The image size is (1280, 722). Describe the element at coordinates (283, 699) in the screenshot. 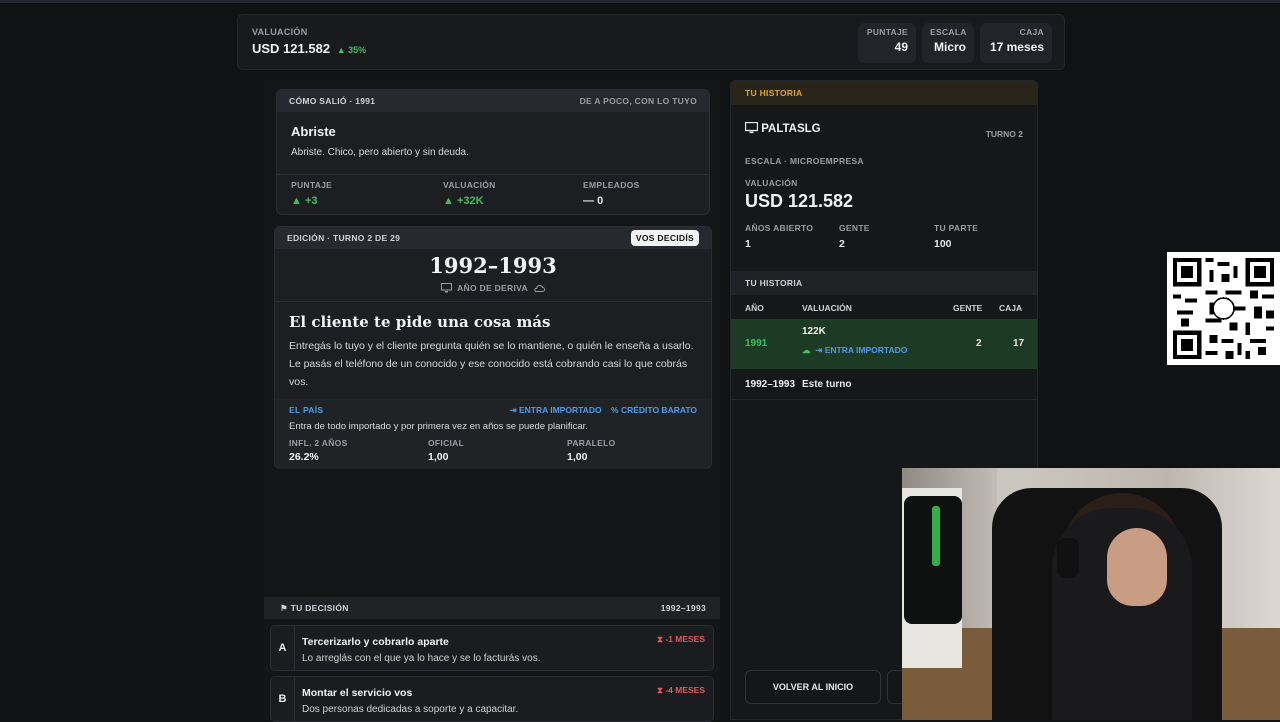

I see `option-letter: B` at that location.